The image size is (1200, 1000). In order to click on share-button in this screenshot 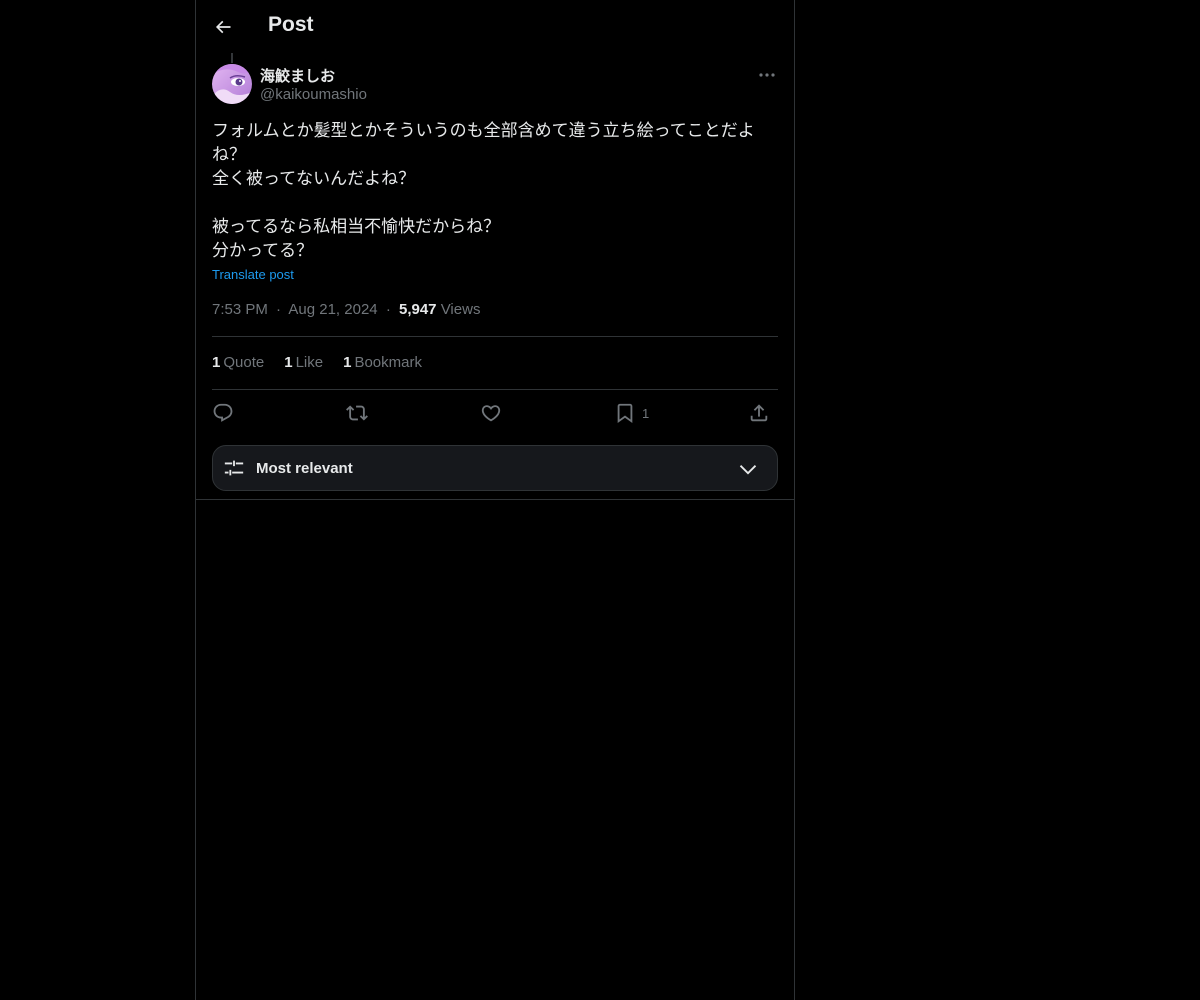, I will do `click(759, 413)`.